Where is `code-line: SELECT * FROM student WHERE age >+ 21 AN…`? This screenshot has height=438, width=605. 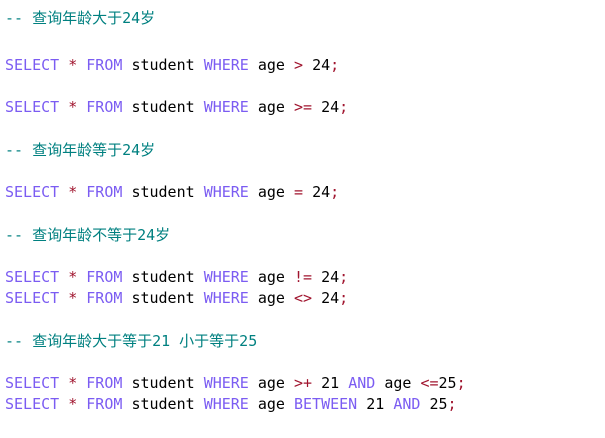
code-line: SELECT * FROM student WHERE age >+ 21 AN… is located at coordinates (235, 383).